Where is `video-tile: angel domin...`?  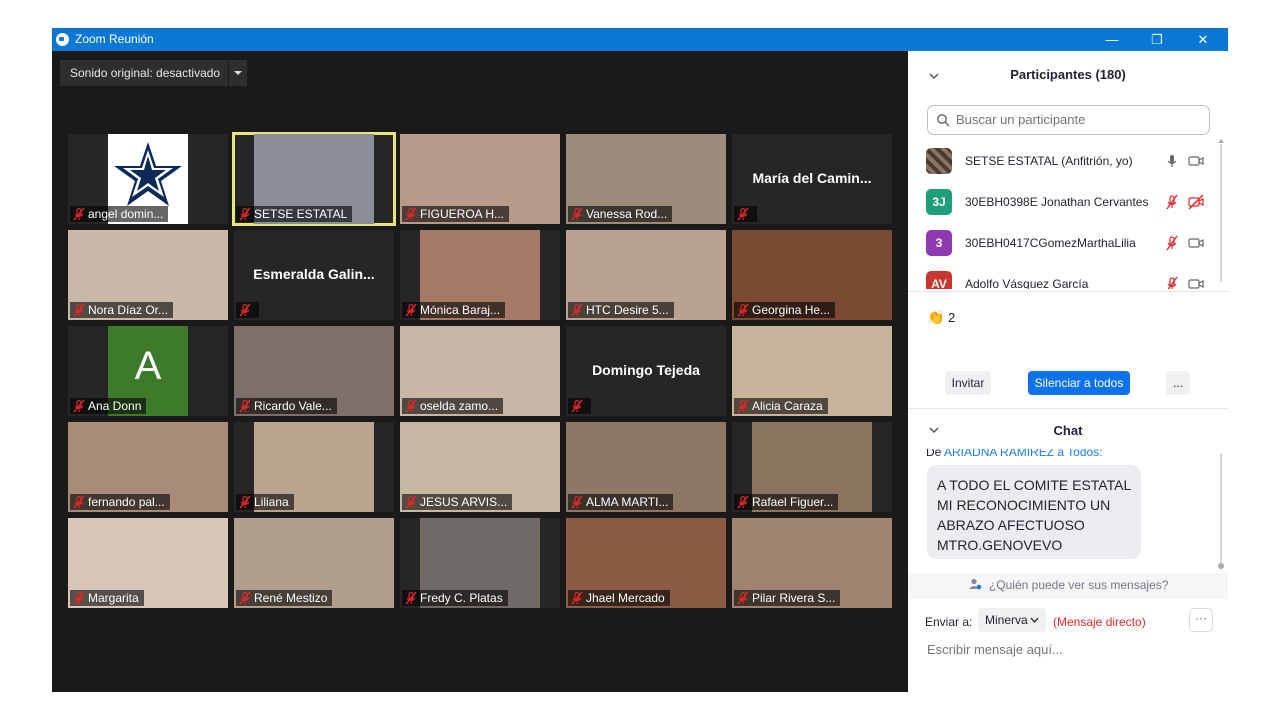
video-tile: angel domin... is located at coordinates (148, 179).